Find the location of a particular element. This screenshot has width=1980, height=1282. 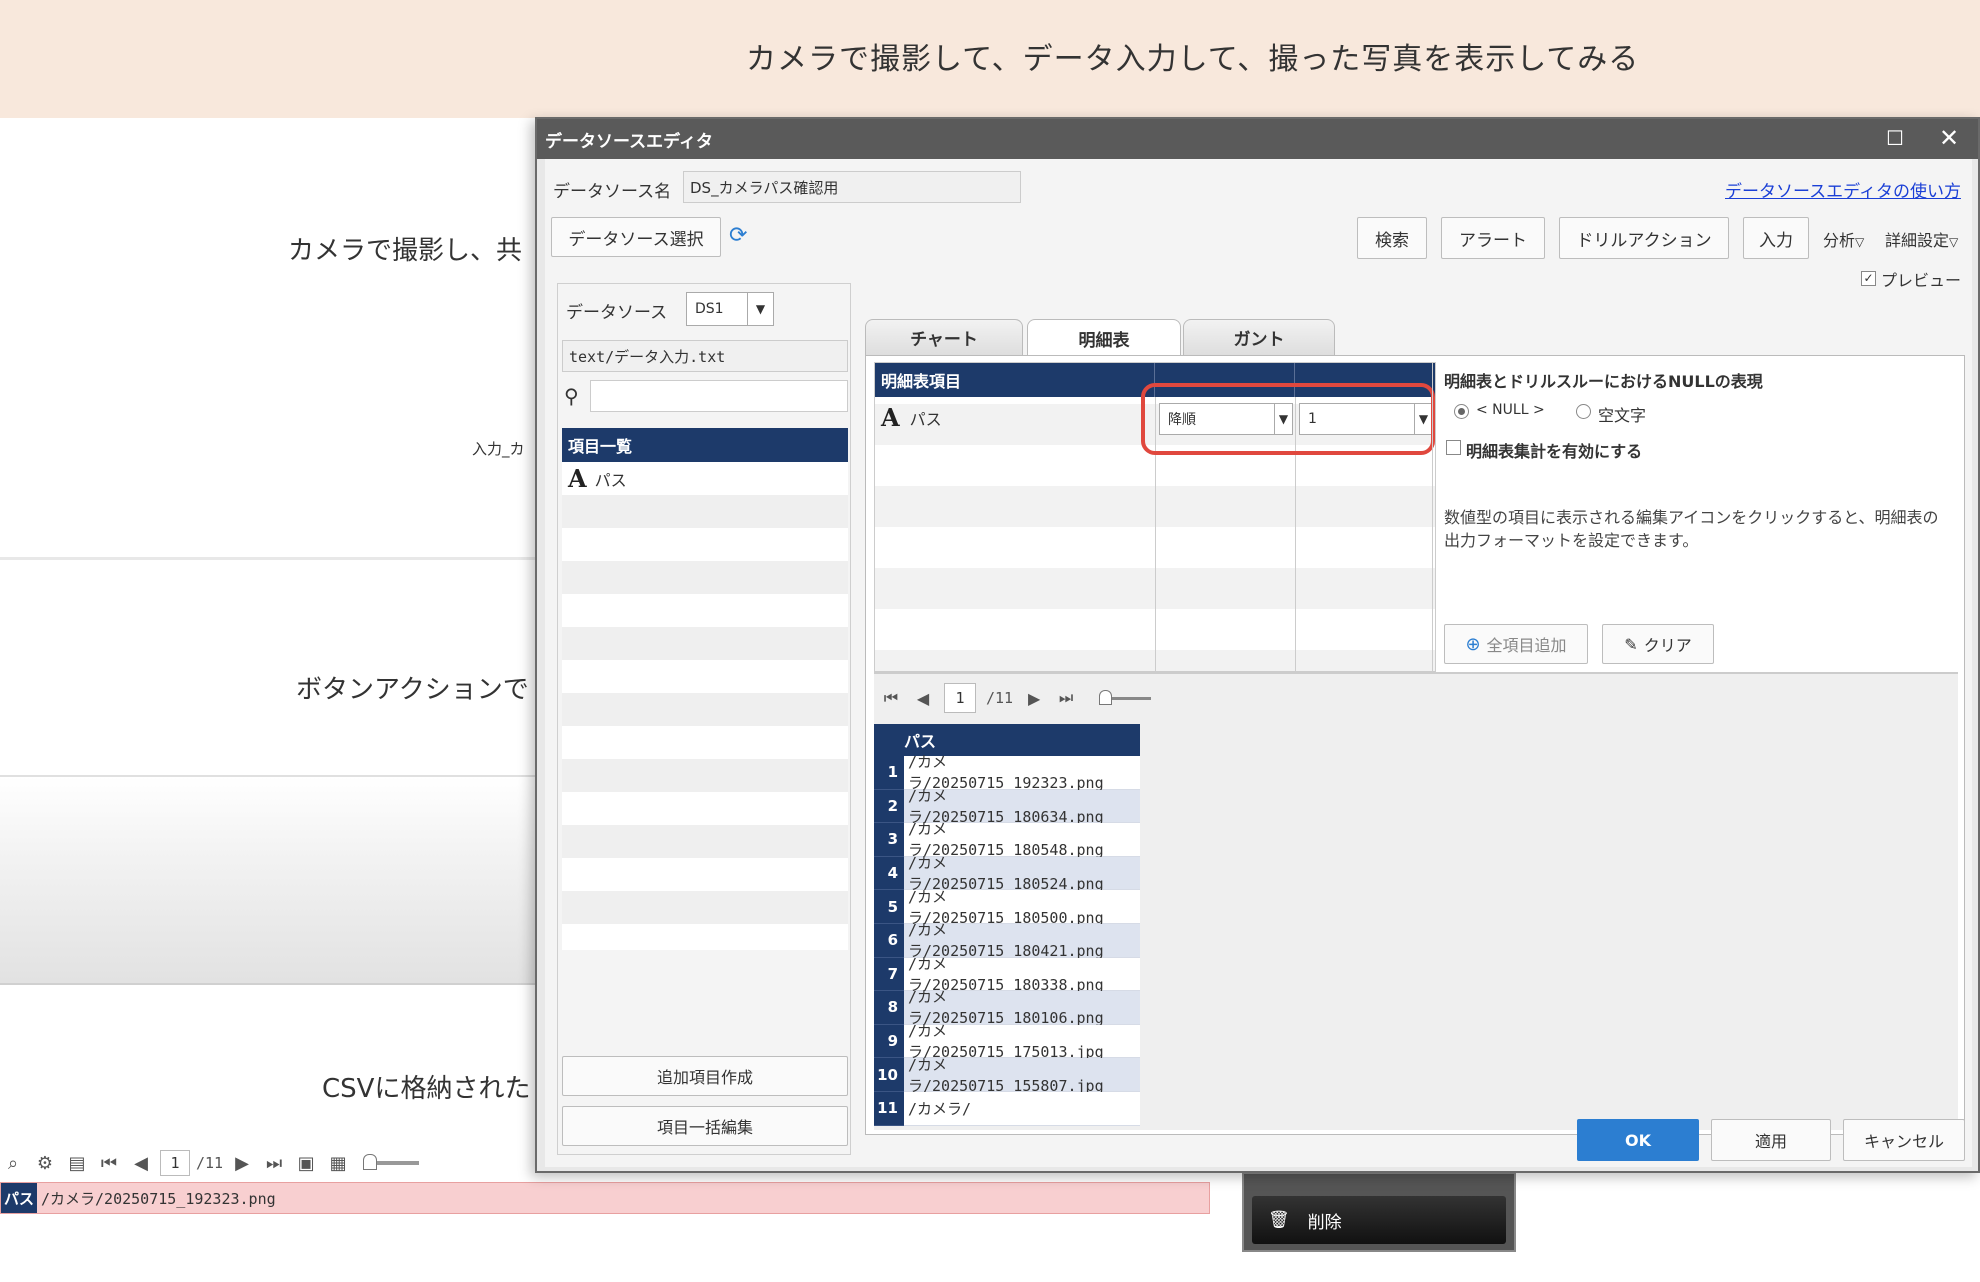

bg-result-value: /カメラ/20250715_192323.png is located at coordinates (158, 1198).